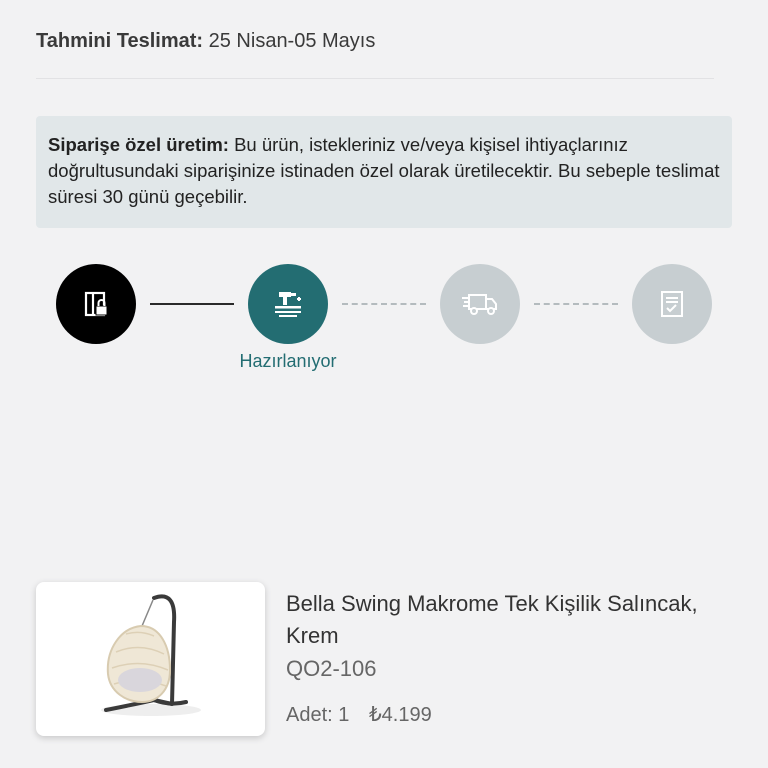 The image size is (768, 768). Describe the element at coordinates (288, 361) in the screenshot. I see `step-preparing-label: Hazırlanıyor` at that location.